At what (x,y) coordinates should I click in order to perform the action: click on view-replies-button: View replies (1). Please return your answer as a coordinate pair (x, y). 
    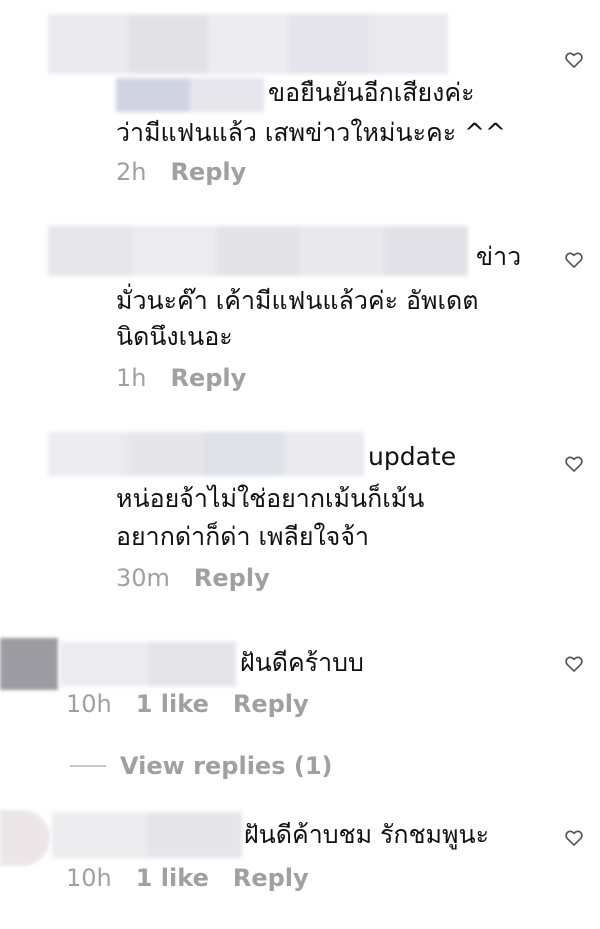
    Looking at the image, I should click on (201, 766).